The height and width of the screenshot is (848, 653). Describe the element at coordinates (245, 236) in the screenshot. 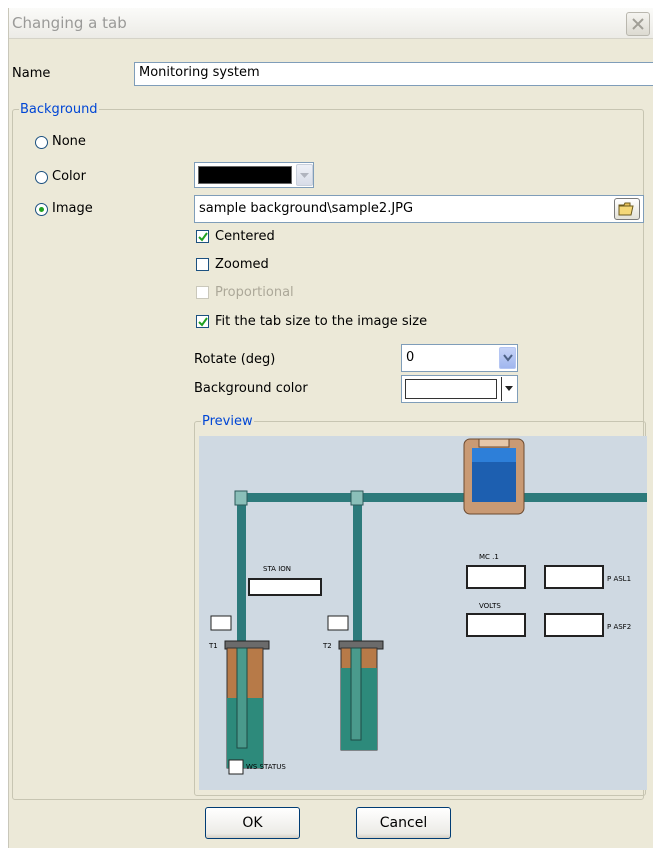

I see `centered-label: Centered` at that location.